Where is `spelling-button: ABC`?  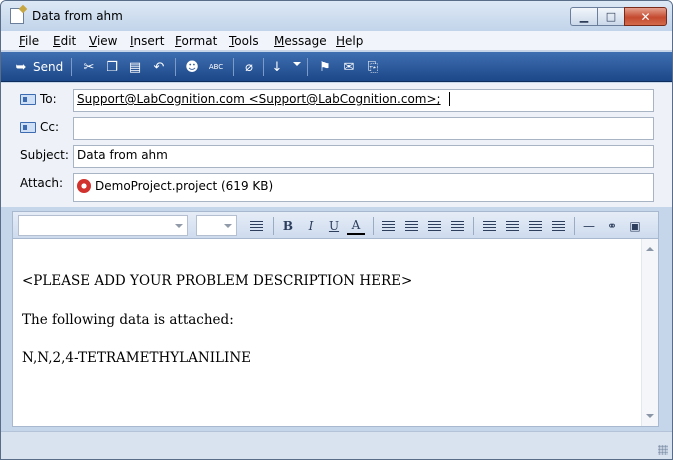 spelling-button: ABC is located at coordinates (216, 67).